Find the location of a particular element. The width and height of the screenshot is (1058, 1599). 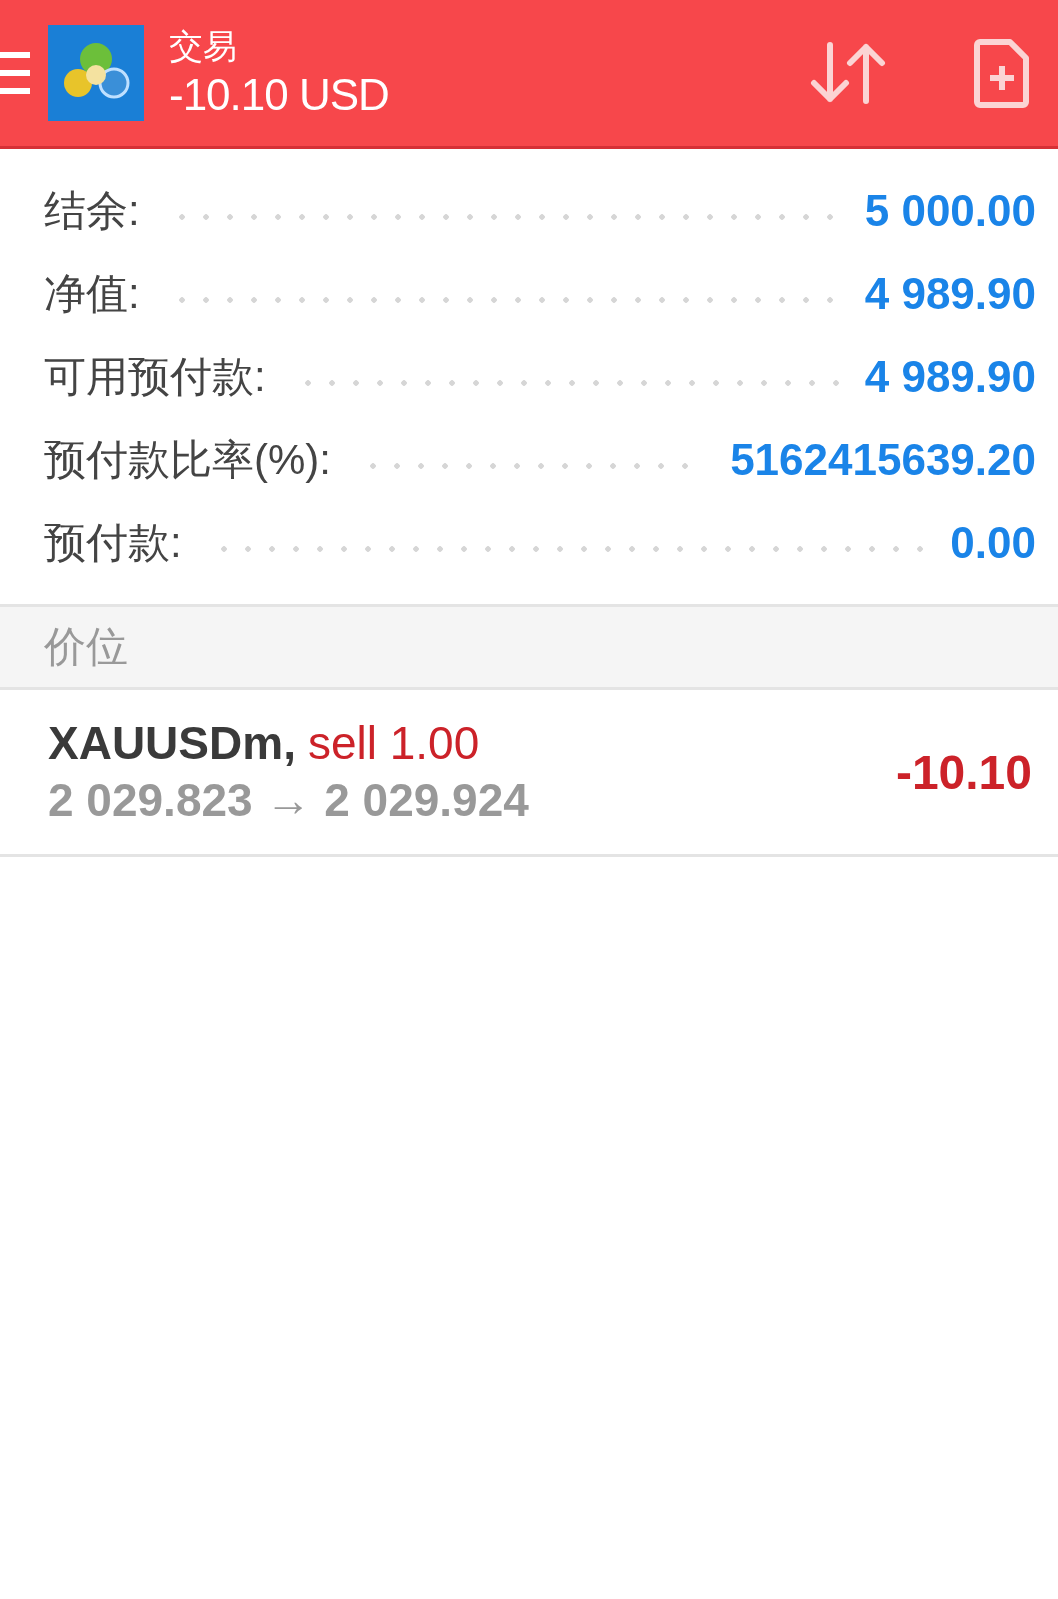

field-label: 净值: is located at coordinates (92, 293).